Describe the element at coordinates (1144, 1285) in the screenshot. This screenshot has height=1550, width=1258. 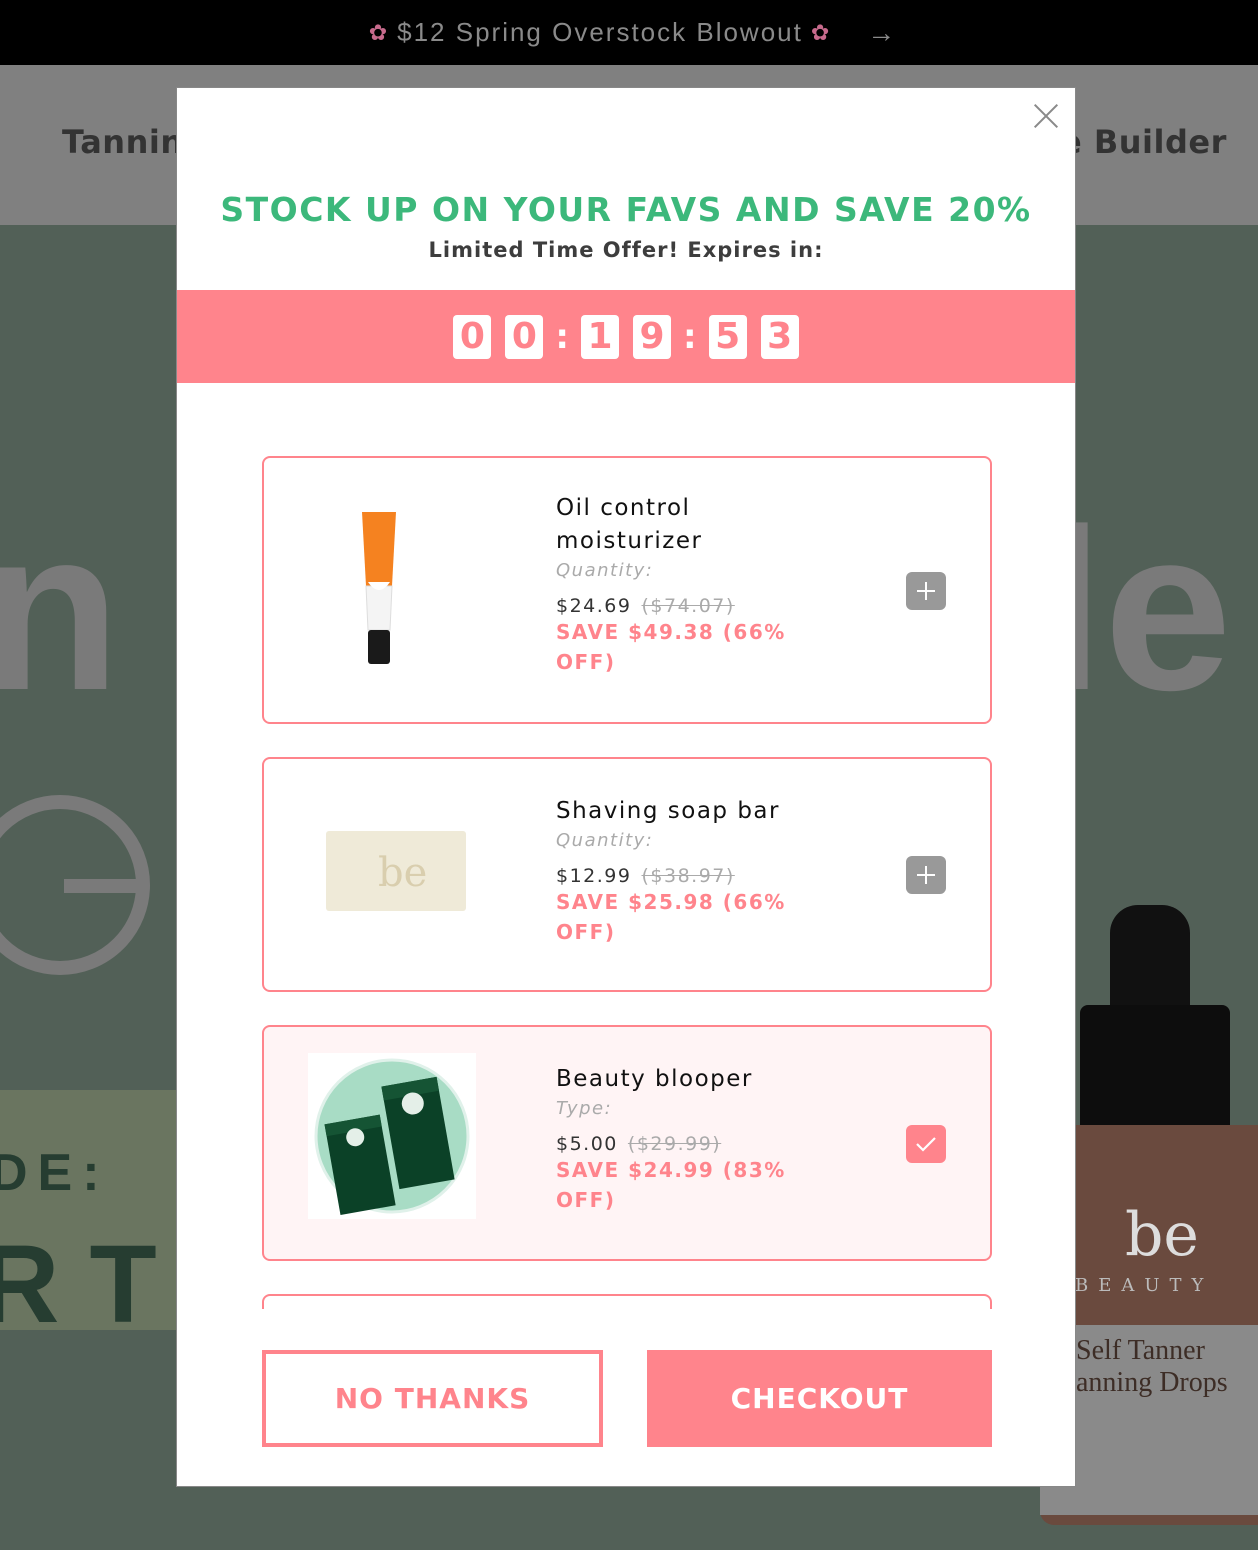
I see `bottle-brand: BEAUTY` at that location.